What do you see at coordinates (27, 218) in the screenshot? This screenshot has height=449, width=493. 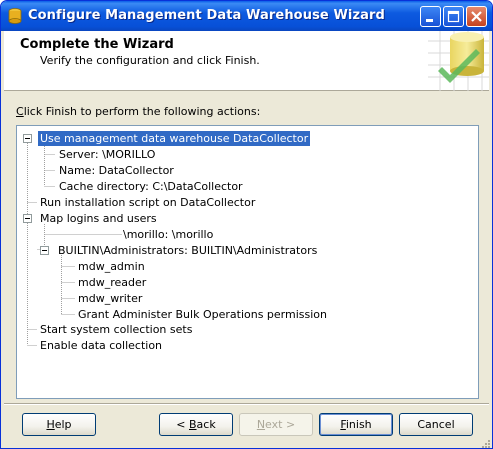 I see `tree-collapse-toggle-map-logins` at bounding box center [27, 218].